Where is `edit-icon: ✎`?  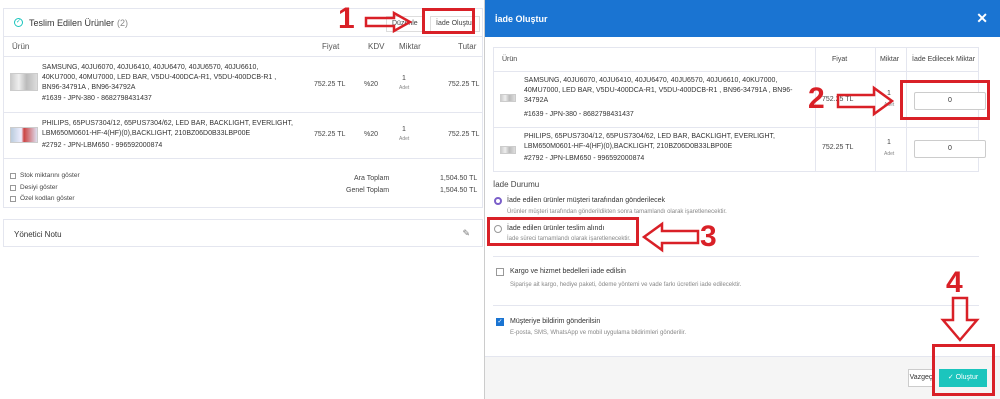
edit-icon: ✎ is located at coordinates (466, 233).